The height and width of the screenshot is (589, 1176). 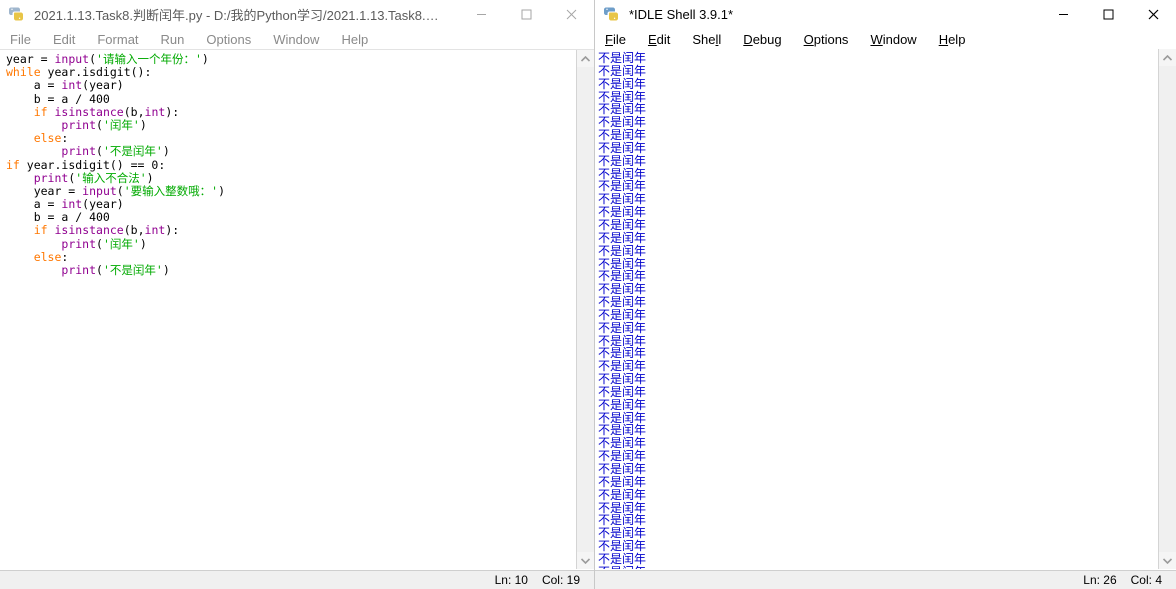 I want to click on menu-format: Format, so click(x=117, y=39).